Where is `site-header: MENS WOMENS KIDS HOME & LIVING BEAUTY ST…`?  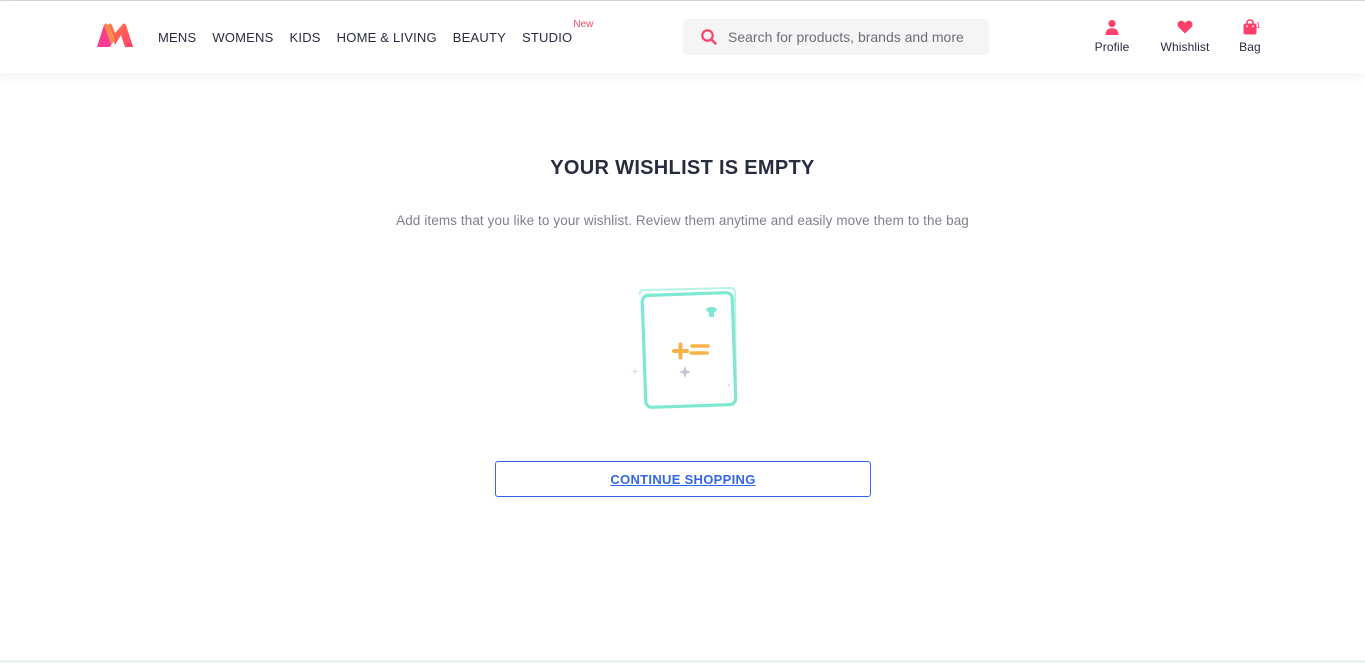 site-header: MENS WOMENS KIDS HOME & LIVING BEAUTY ST… is located at coordinates (682, 37).